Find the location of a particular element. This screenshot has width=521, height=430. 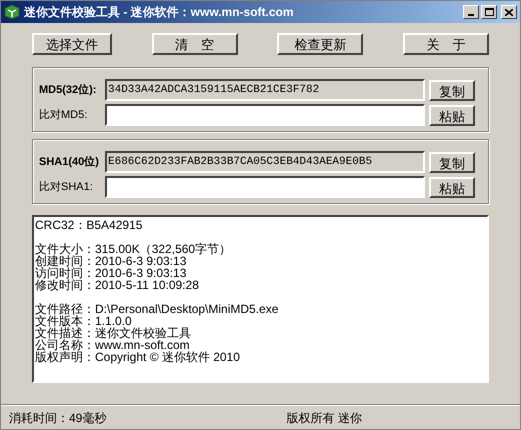

info-line: 版权声明：Copyright © 迷你软件 2010 is located at coordinates (137, 357).